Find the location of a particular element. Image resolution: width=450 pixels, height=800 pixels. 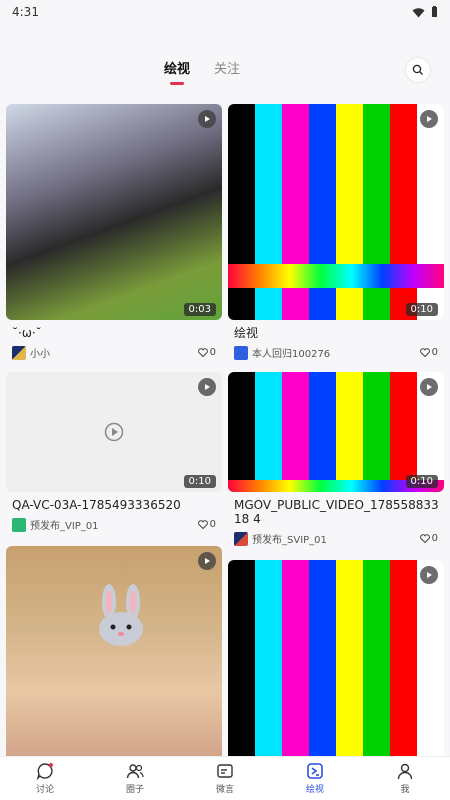

video-title: 绘视 is located at coordinates (246, 333).